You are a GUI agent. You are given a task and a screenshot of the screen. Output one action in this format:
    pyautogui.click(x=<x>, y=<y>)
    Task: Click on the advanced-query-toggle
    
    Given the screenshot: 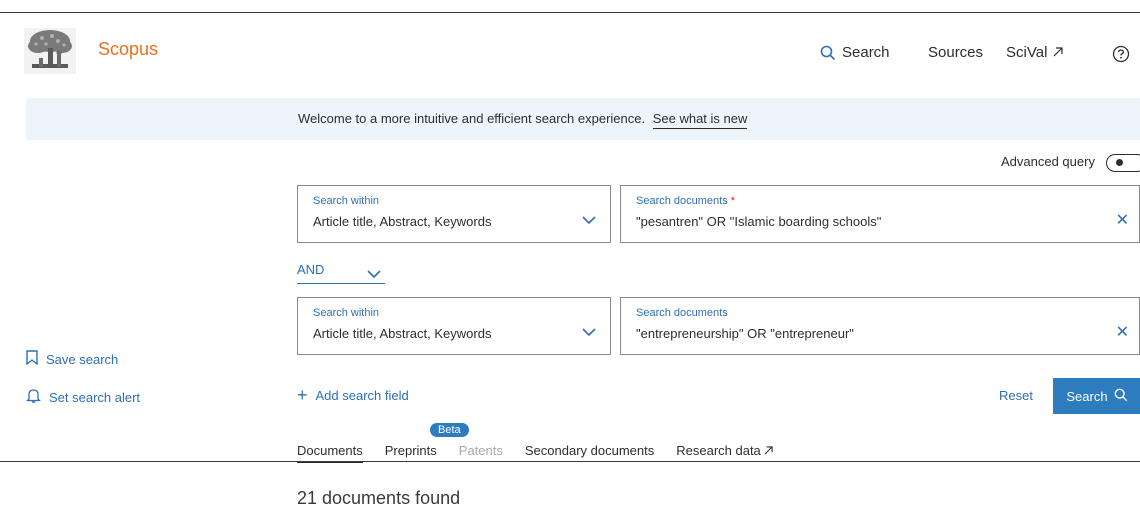 What is the action you would take?
    pyautogui.click(x=1123, y=163)
    